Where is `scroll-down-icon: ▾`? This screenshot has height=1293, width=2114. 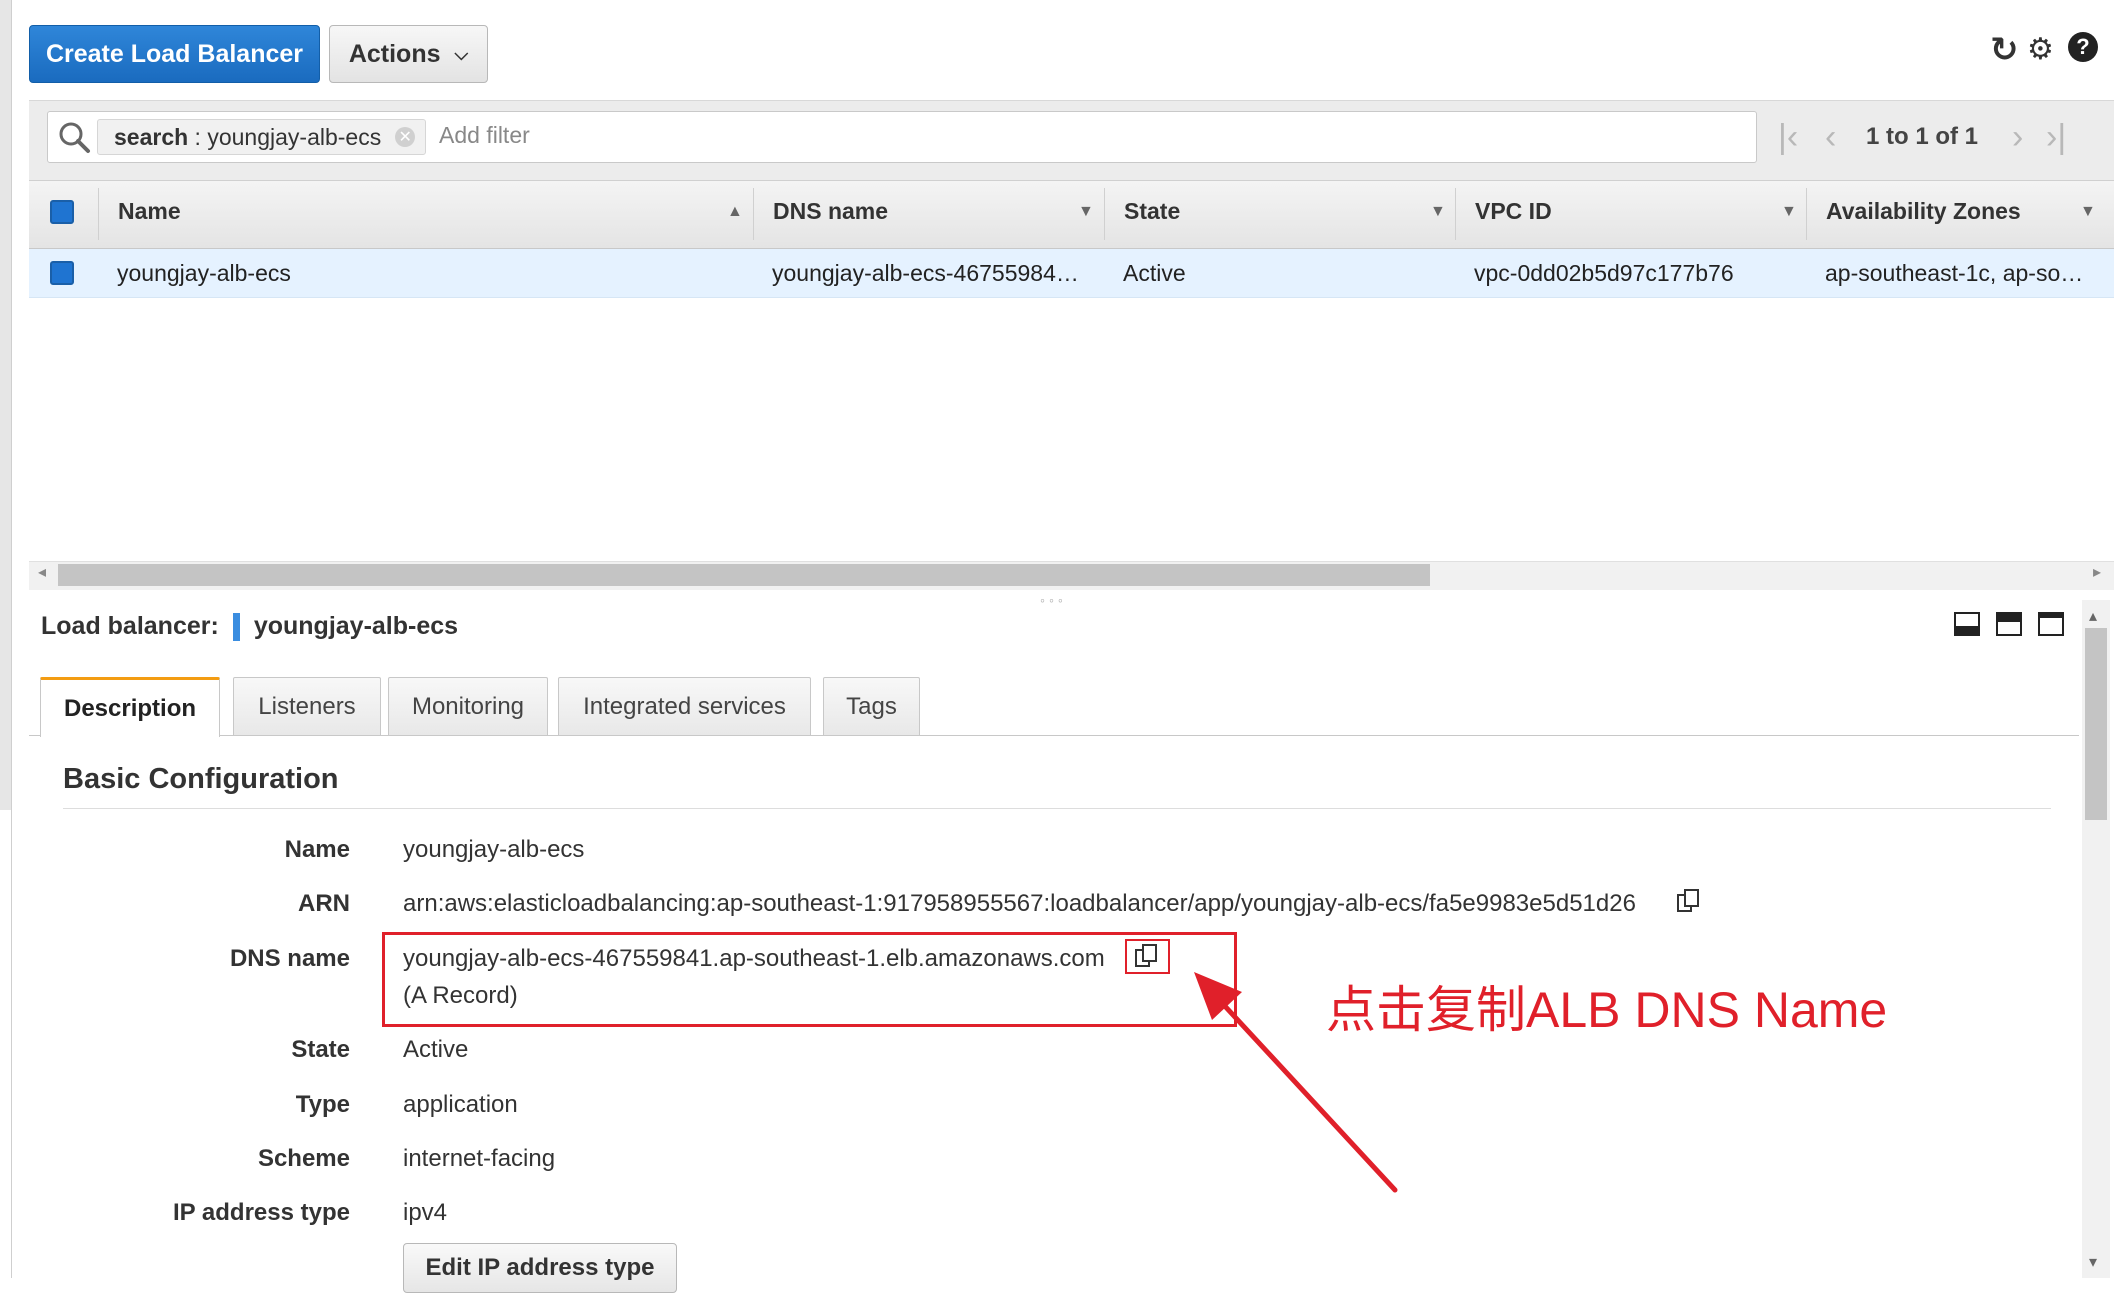
scroll-down-icon: ▾ is located at coordinates (2093, 1262).